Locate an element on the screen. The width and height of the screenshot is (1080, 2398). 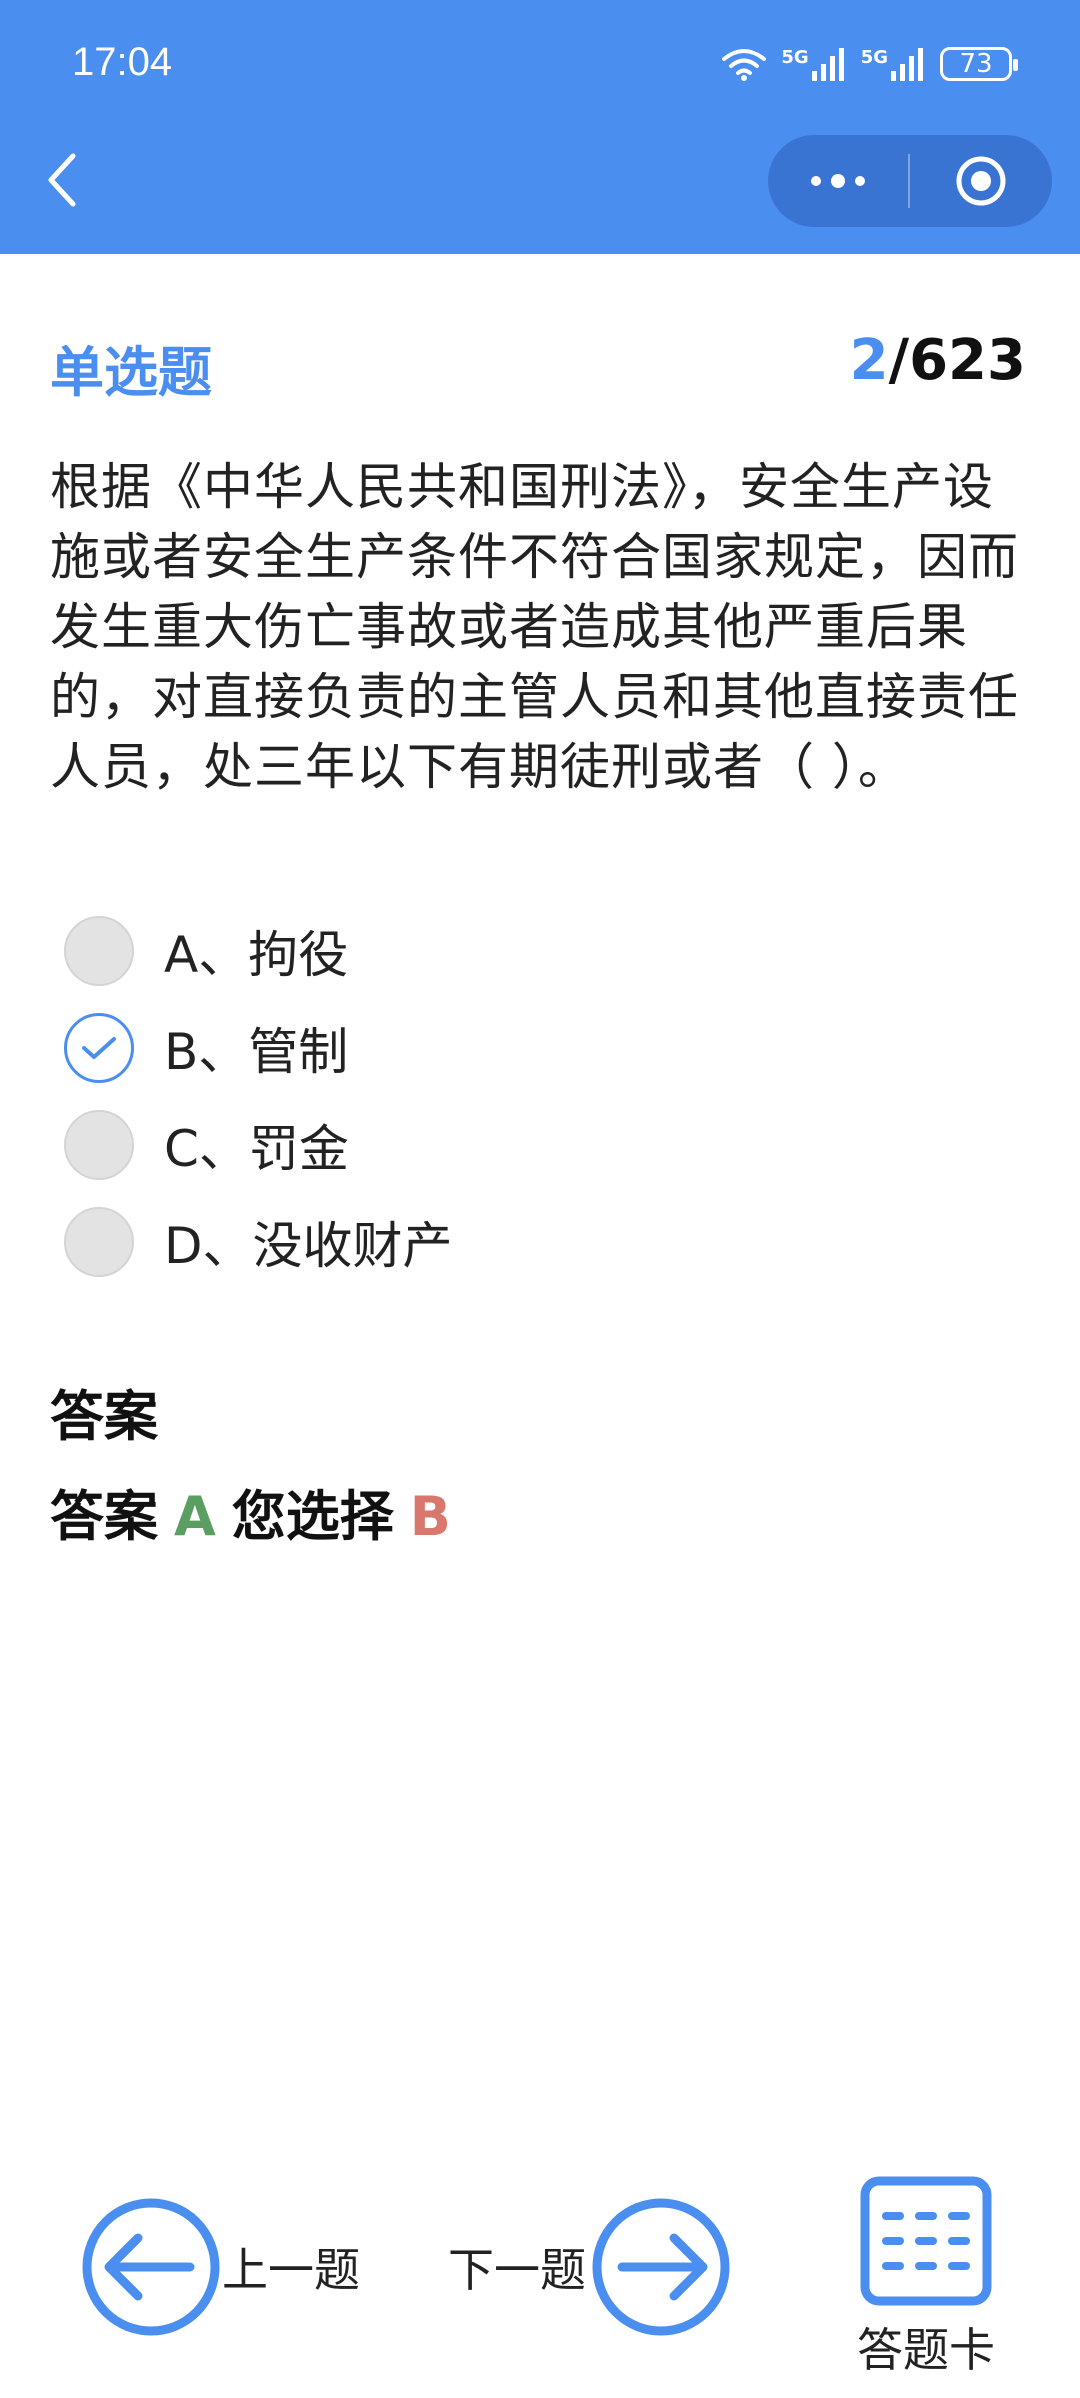
radio-checked-icon is located at coordinates (99, 1047).